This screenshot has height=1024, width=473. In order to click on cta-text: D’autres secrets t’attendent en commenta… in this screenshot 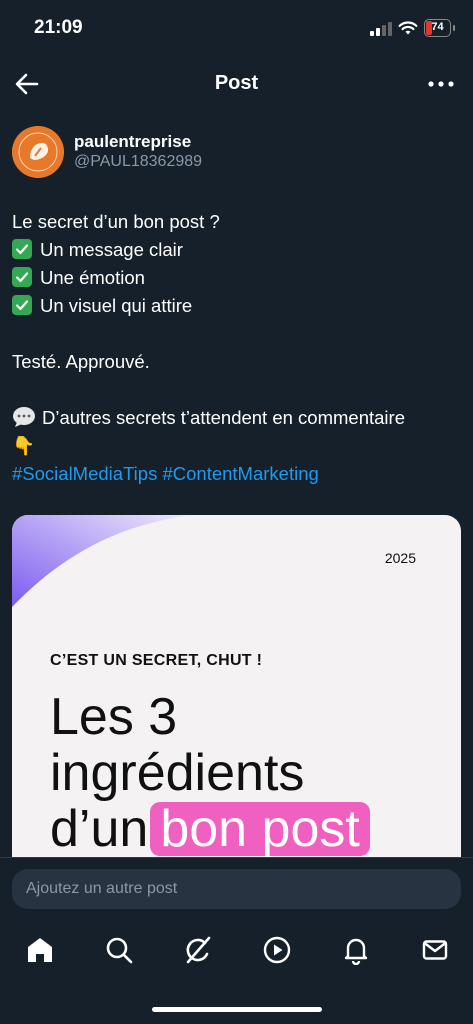, I will do `click(223, 417)`.